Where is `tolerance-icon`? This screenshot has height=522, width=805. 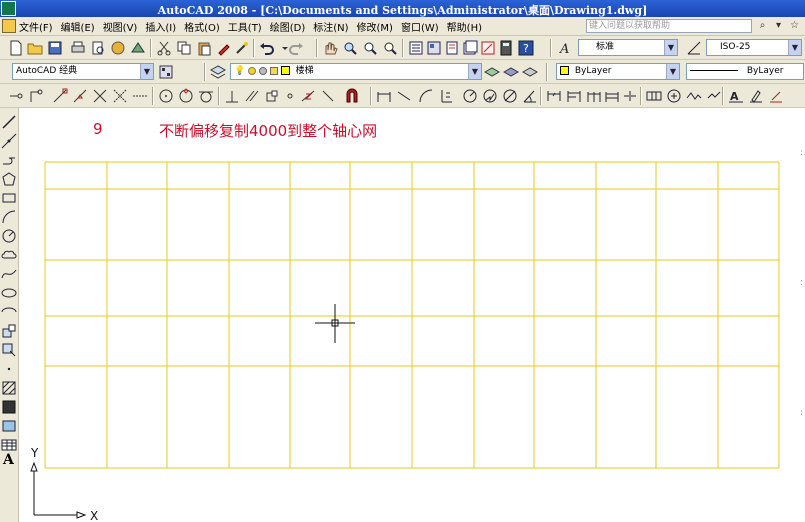 tolerance-icon is located at coordinates (654, 96).